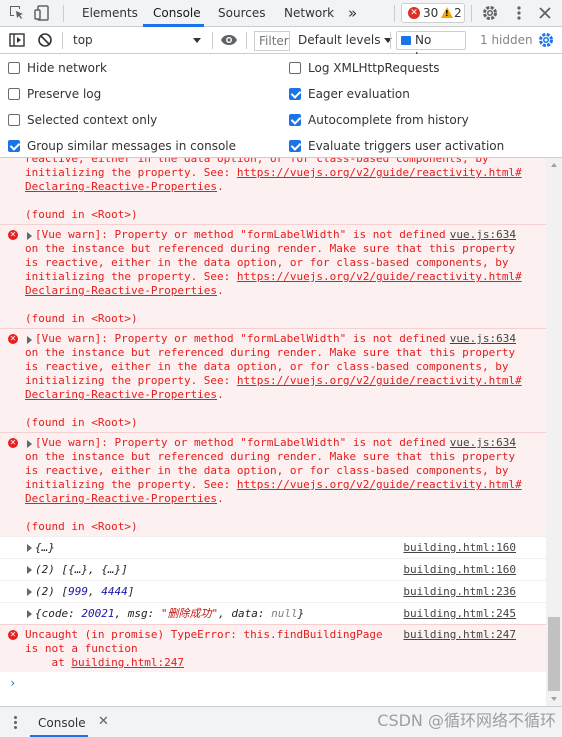 The width and height of the screenshot is (562, 737). What do you see at coordinates (169, 614) in the screenshot?
I see `log-object: {code: 20021, msg: "删除成功", data: null}` at bounding box center [169, 614].